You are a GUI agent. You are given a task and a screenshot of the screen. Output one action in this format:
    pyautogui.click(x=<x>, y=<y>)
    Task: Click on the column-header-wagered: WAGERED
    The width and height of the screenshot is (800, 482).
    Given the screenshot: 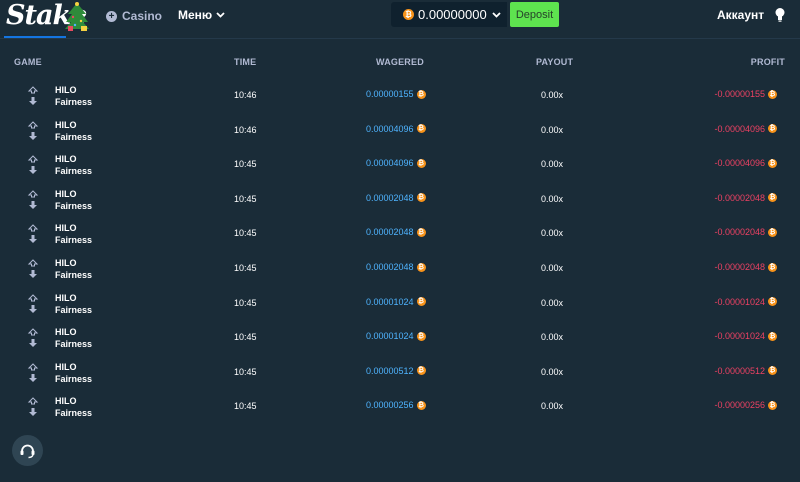 What is the action you would take?
    pyautogui.click(x=400, y=62)
    